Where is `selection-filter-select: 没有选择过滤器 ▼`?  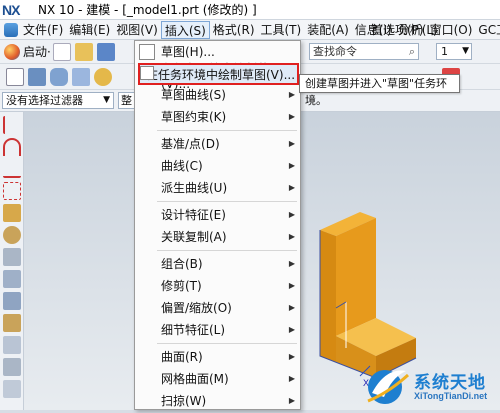 selection-filter-select: 没有选择过滤器 ▼ is located at coordinates (58, 100).